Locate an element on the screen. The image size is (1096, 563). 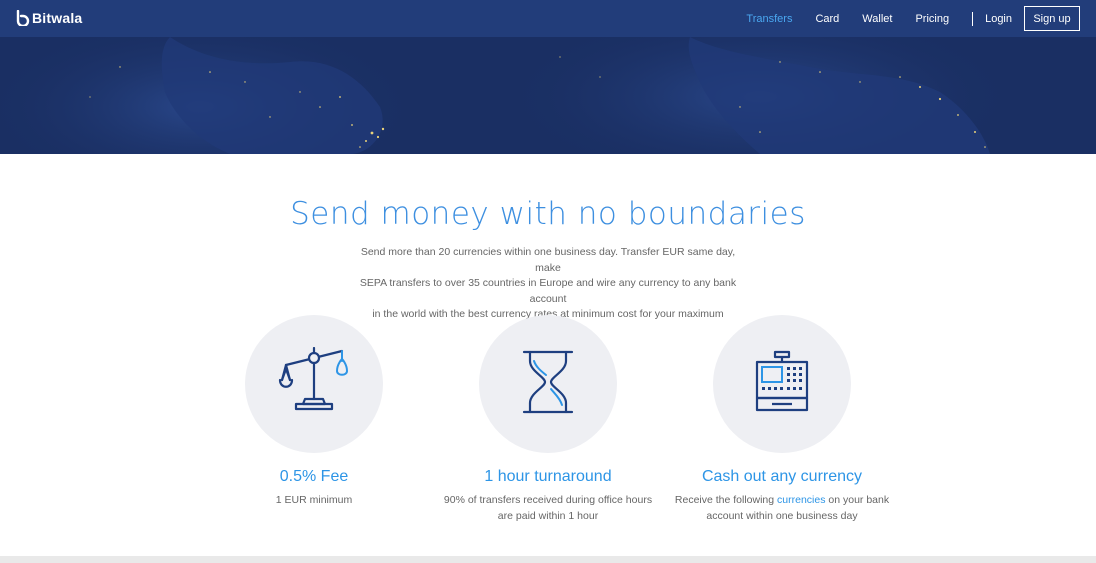
hourglass-icon is located at coordinates (548, 384).